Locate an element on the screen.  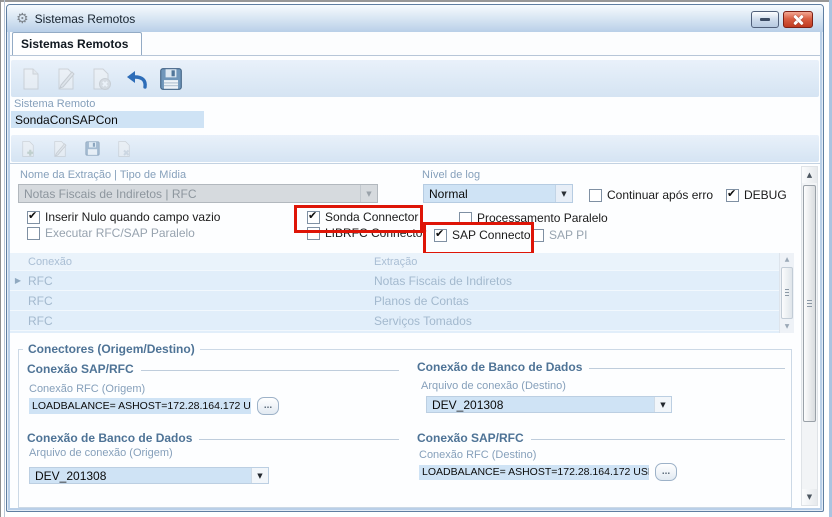
origin-db-file-label: Arquivo de conexão (Origem) is located at coordinates (101, 453).